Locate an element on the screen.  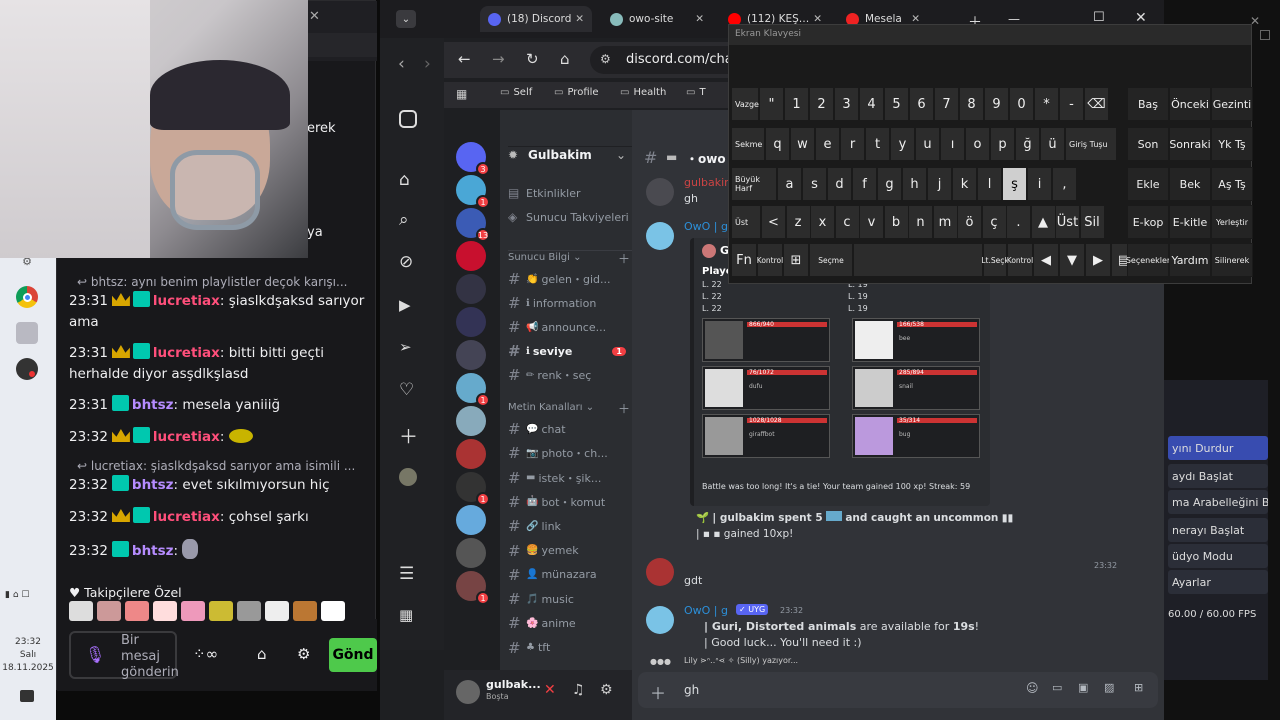
microphone-icon: 🎙 is located at coordinates (95, 654).